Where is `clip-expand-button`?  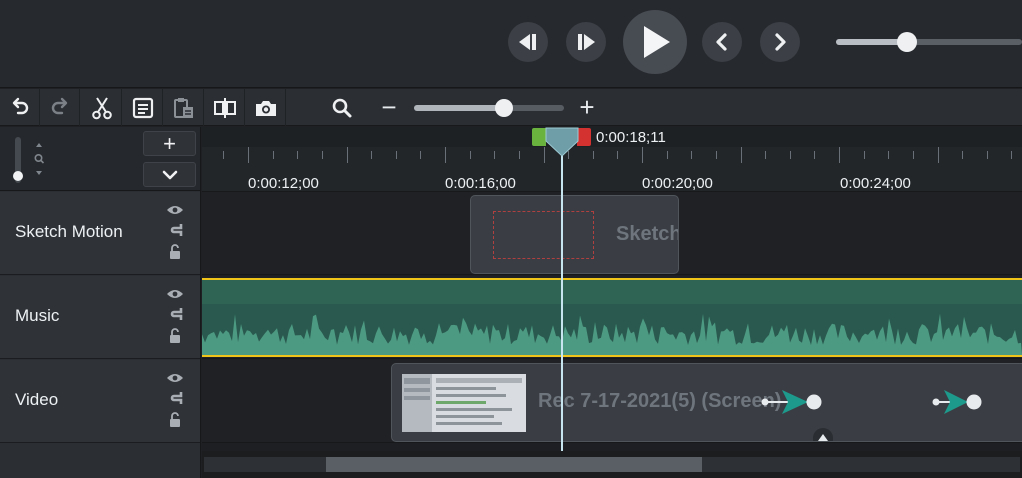 clip-expand-button is located at coordinates (823, 434).